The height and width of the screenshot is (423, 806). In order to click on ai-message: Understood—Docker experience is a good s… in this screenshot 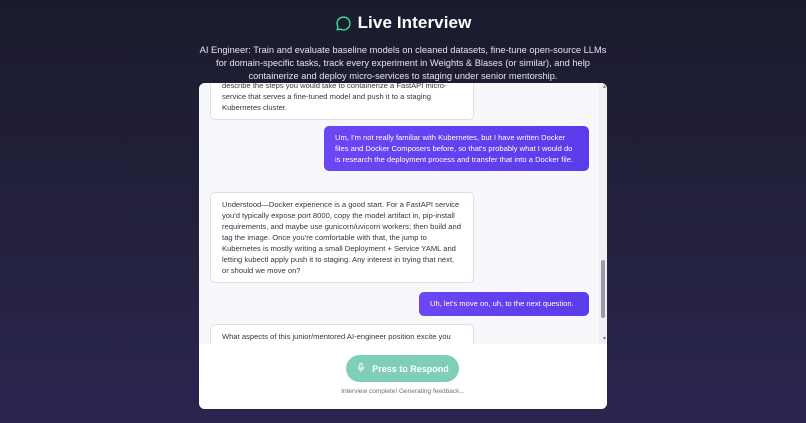, I will do `click(342, 237)`.